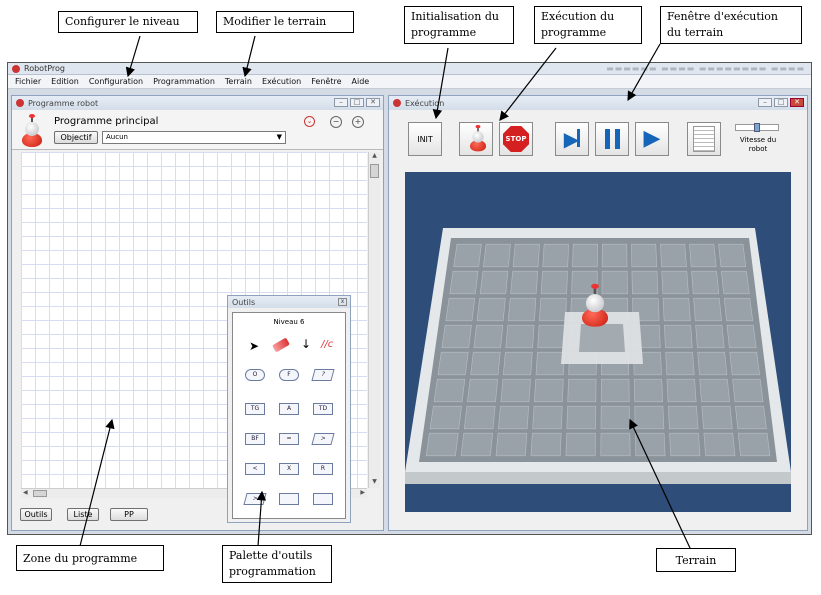 The image size is (821, 595). What do you see at coordinates (36, 514) in the screenshot?
I see `outils-button: Outils` at bounding box center [36, 514].